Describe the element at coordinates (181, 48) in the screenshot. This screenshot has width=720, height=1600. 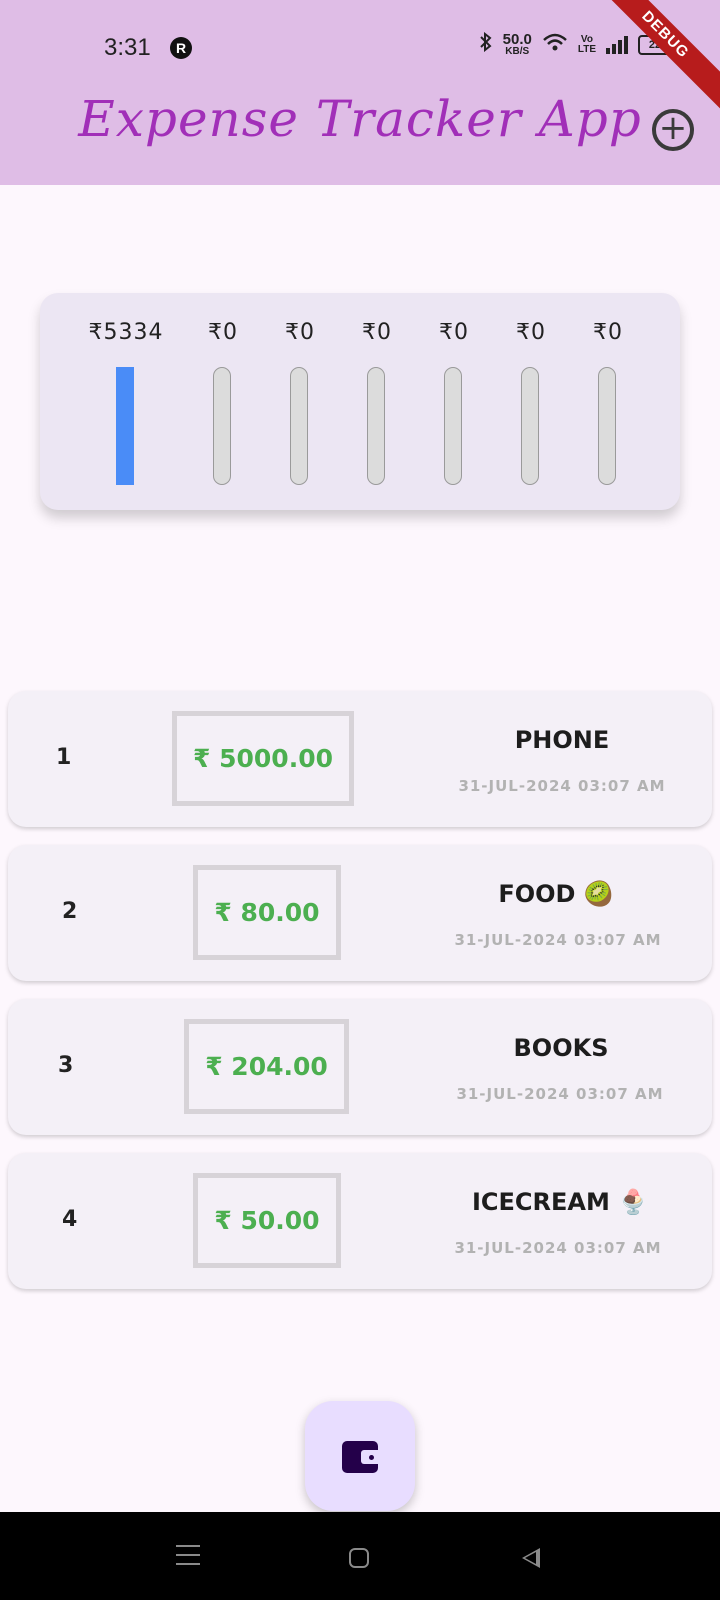
I see `notification-app-icon: R` at that location.